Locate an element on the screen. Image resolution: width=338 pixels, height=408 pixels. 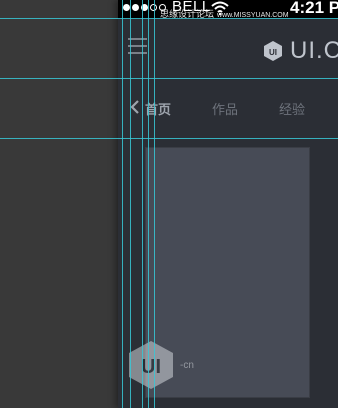
watermark-cn: 思缘设计论坛 is located at coordinates (187, 14).